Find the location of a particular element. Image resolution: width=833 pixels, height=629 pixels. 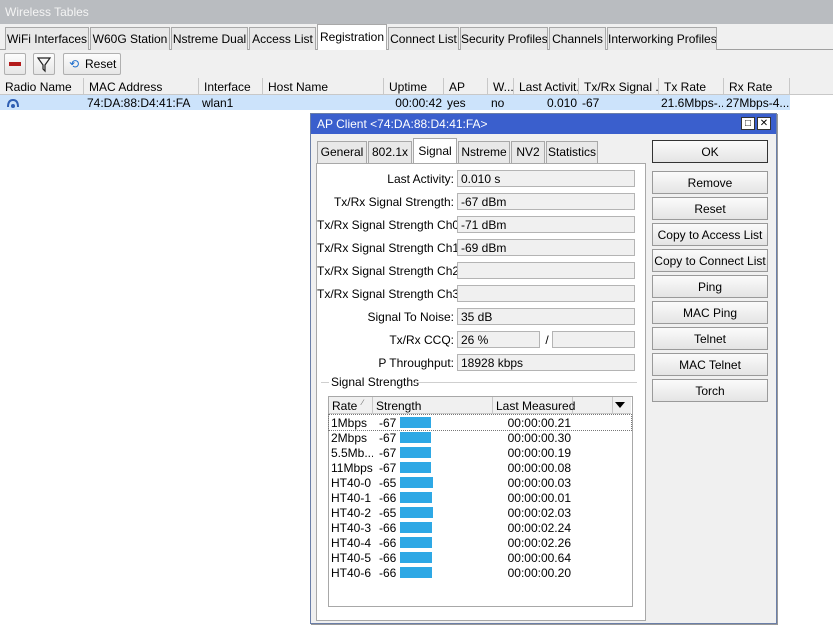

signal-ch0-field: -71 dBm is located at coordinates (546, 224).